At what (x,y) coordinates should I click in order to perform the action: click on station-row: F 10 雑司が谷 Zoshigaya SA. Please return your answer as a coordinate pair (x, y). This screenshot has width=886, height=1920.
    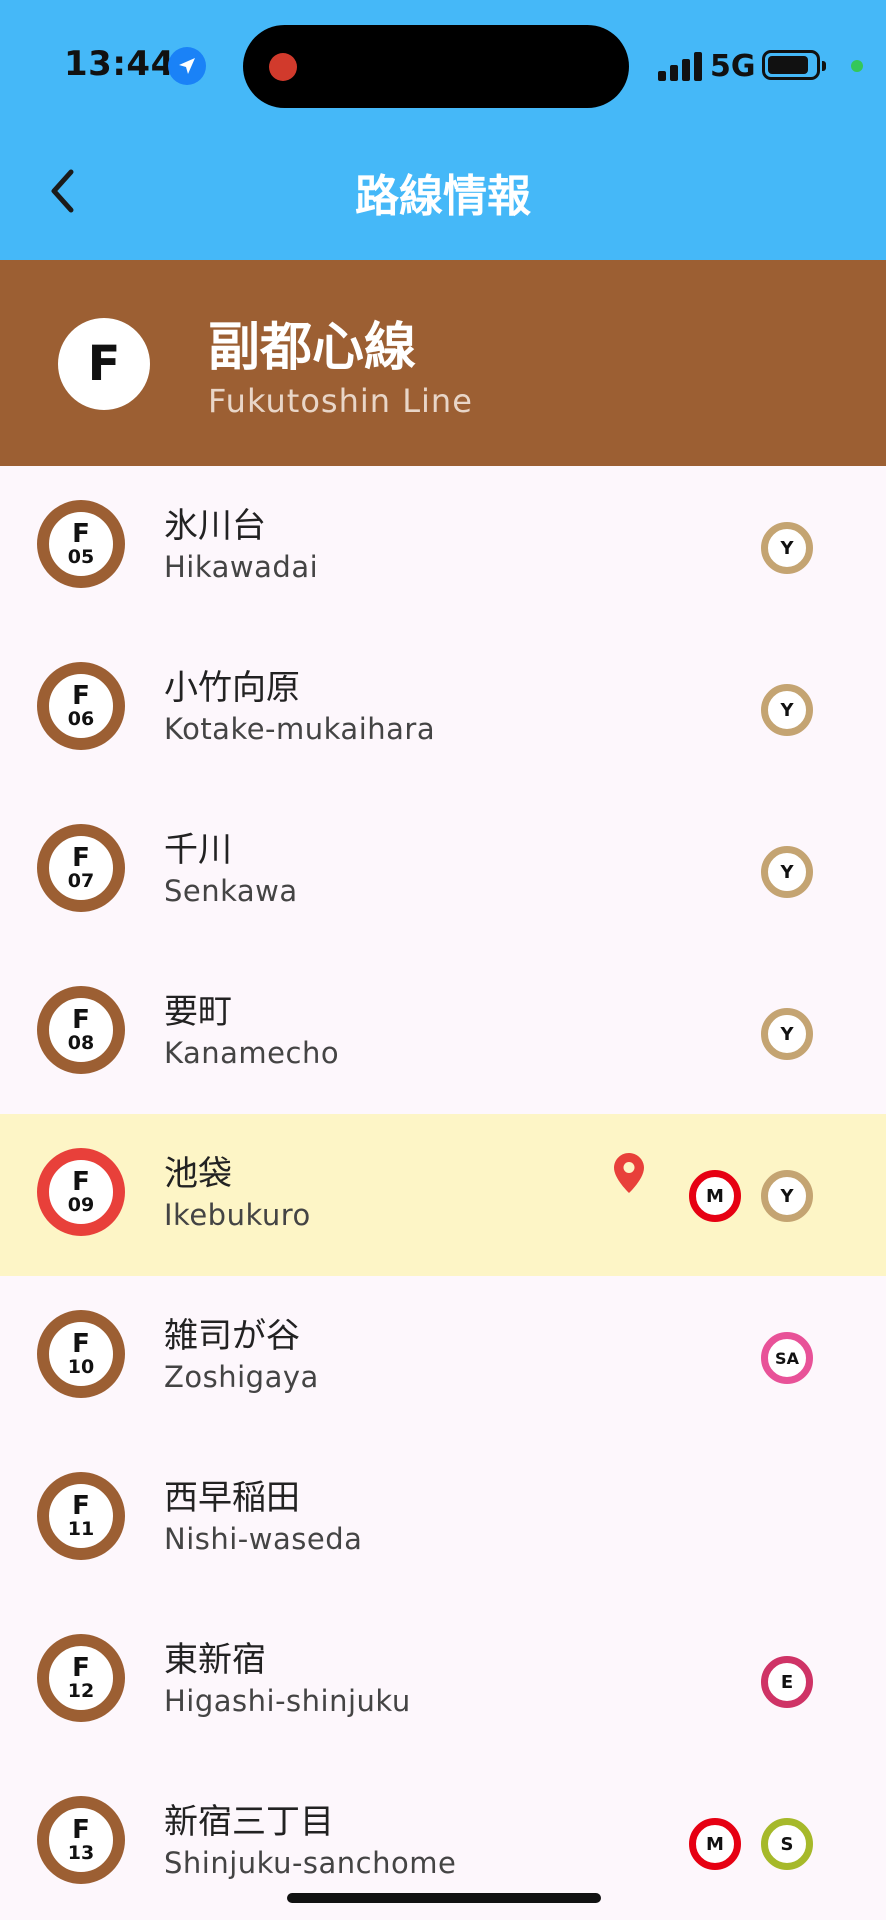
    Looking at the image, I should click on (443, 1357).